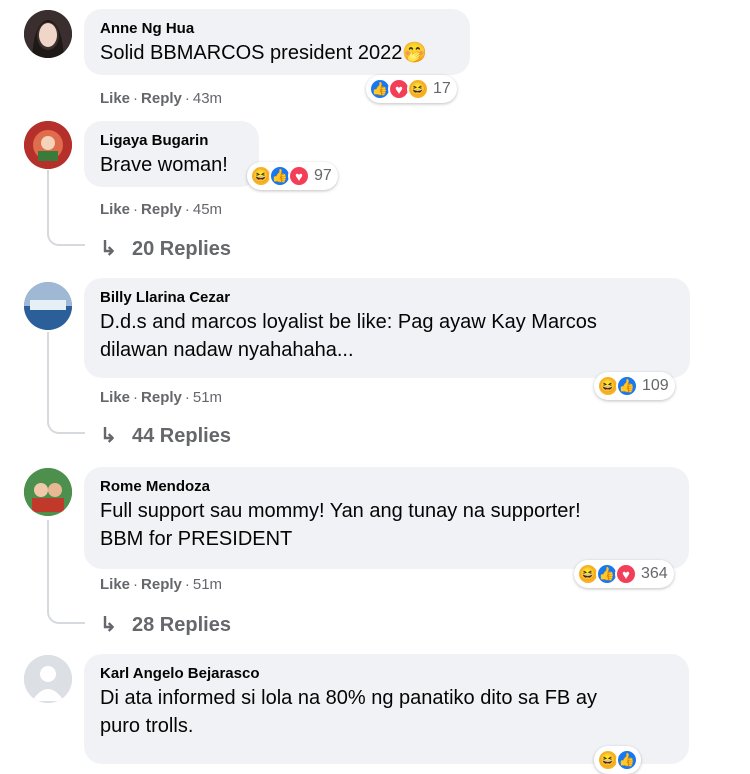 Image resolution: width=750 pixels, height=774 pixels. I want to click on comment-actions: Like · Reply · 43m, so click(161, 99).